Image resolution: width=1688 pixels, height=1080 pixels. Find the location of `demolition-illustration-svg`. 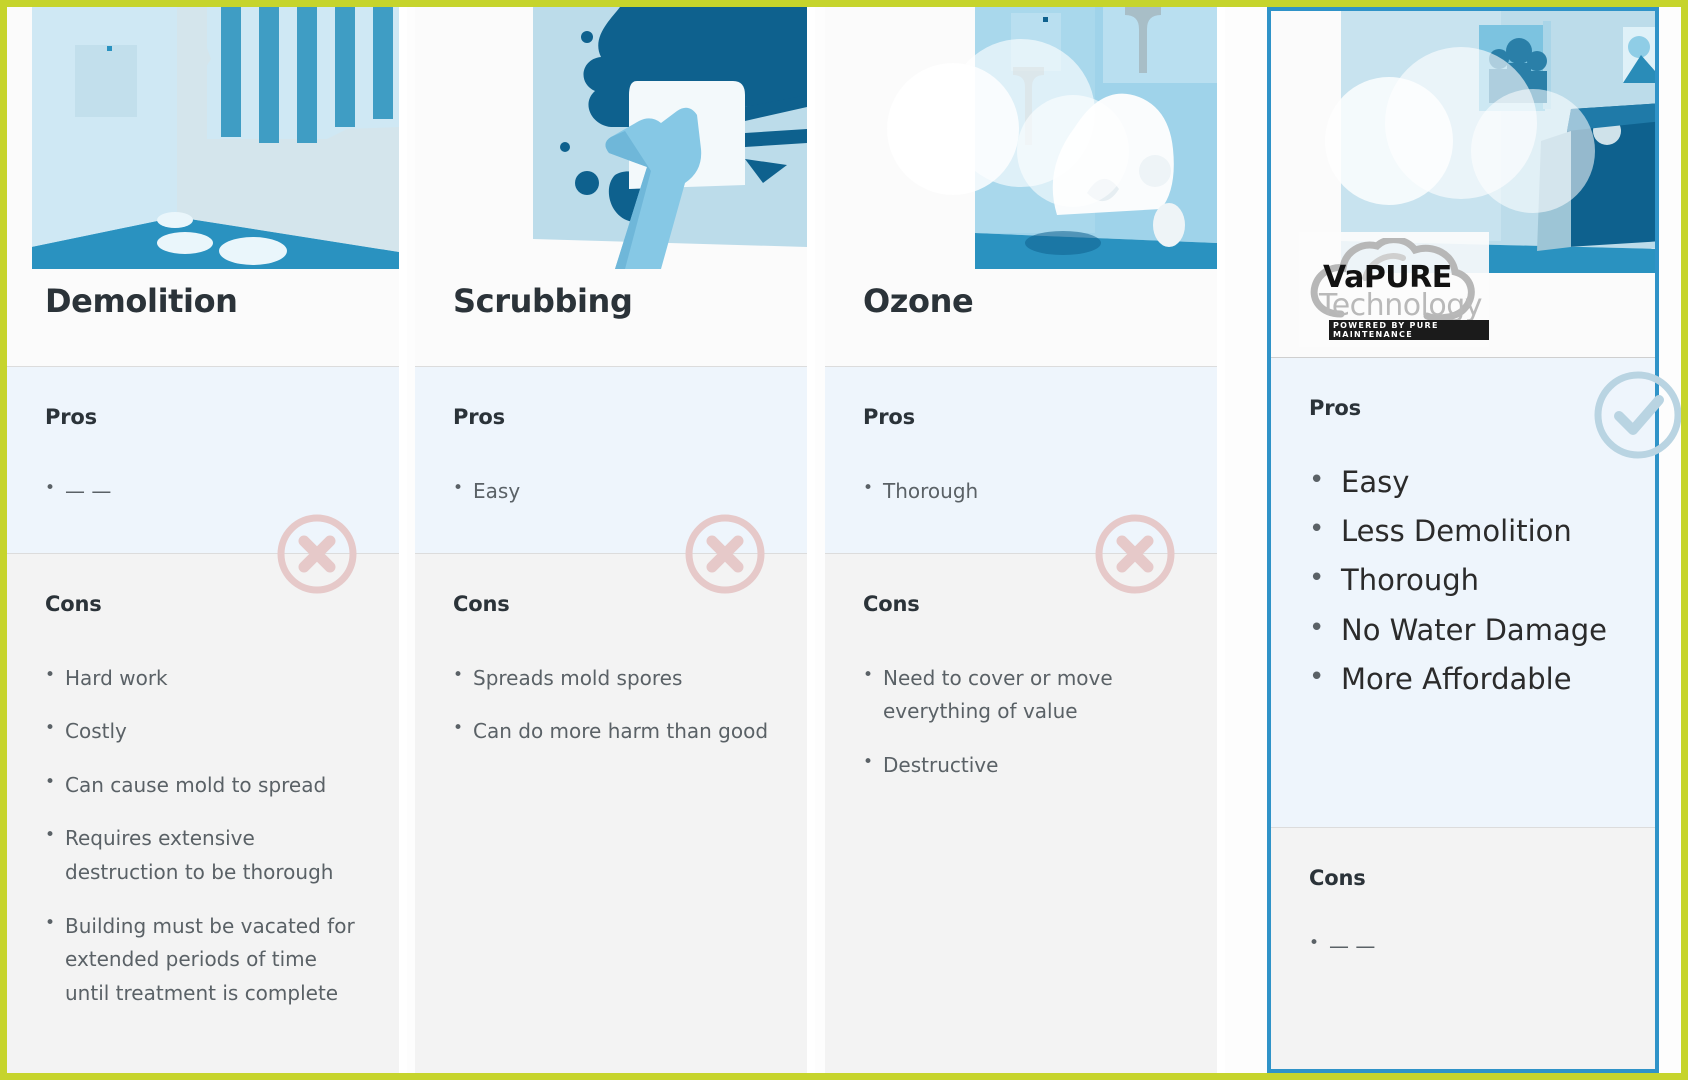

demolition-illustration-svg is located at coordinates (203, 138).